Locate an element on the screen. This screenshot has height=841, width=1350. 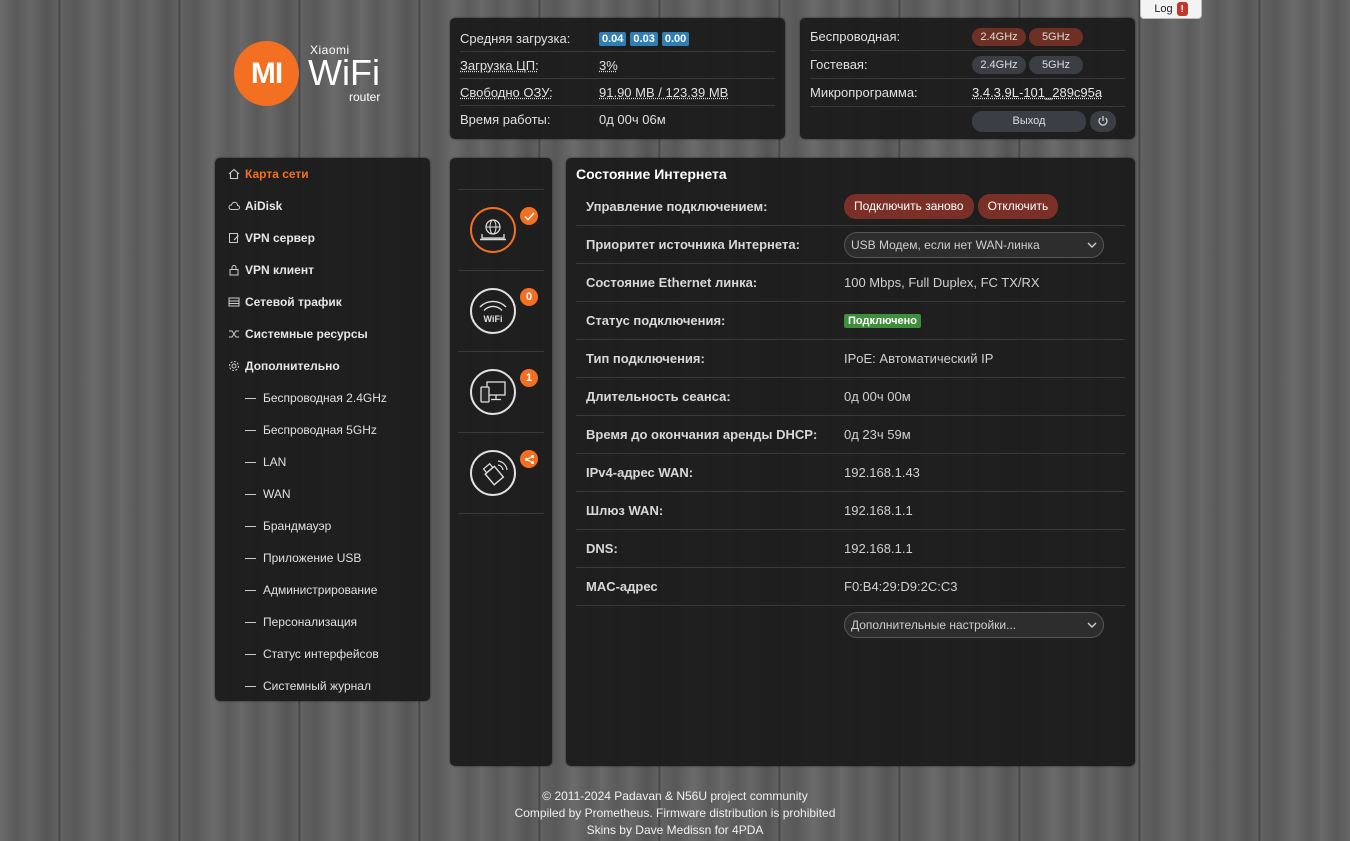
sidebar-subitem-wireless-5: Беспроводная 5GHz is located at coordinates (322, 430).